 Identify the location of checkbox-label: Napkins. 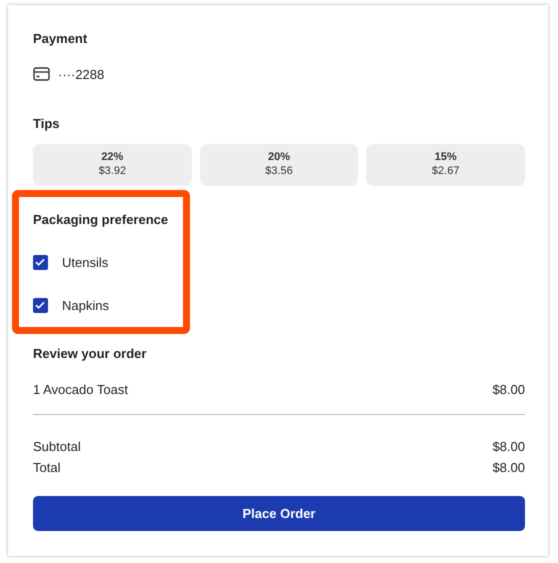
(85, 305).